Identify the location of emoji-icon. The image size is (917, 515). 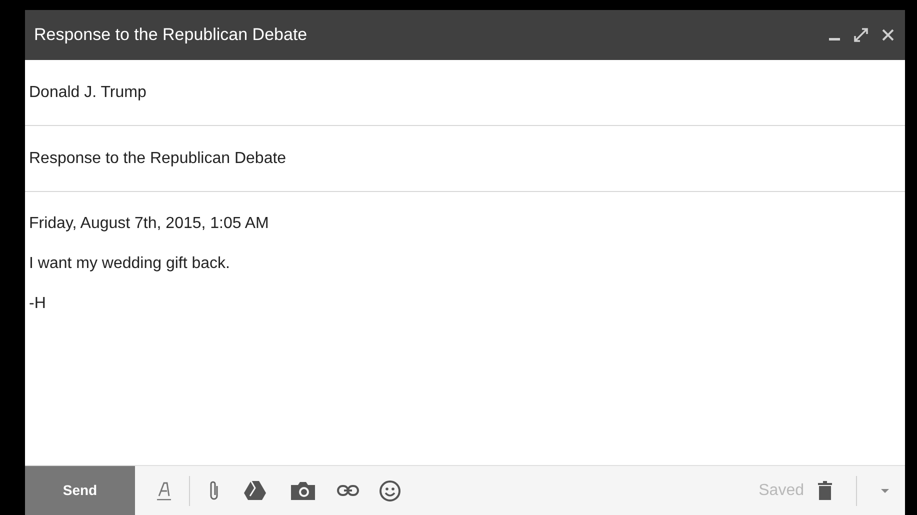
(390, 491).